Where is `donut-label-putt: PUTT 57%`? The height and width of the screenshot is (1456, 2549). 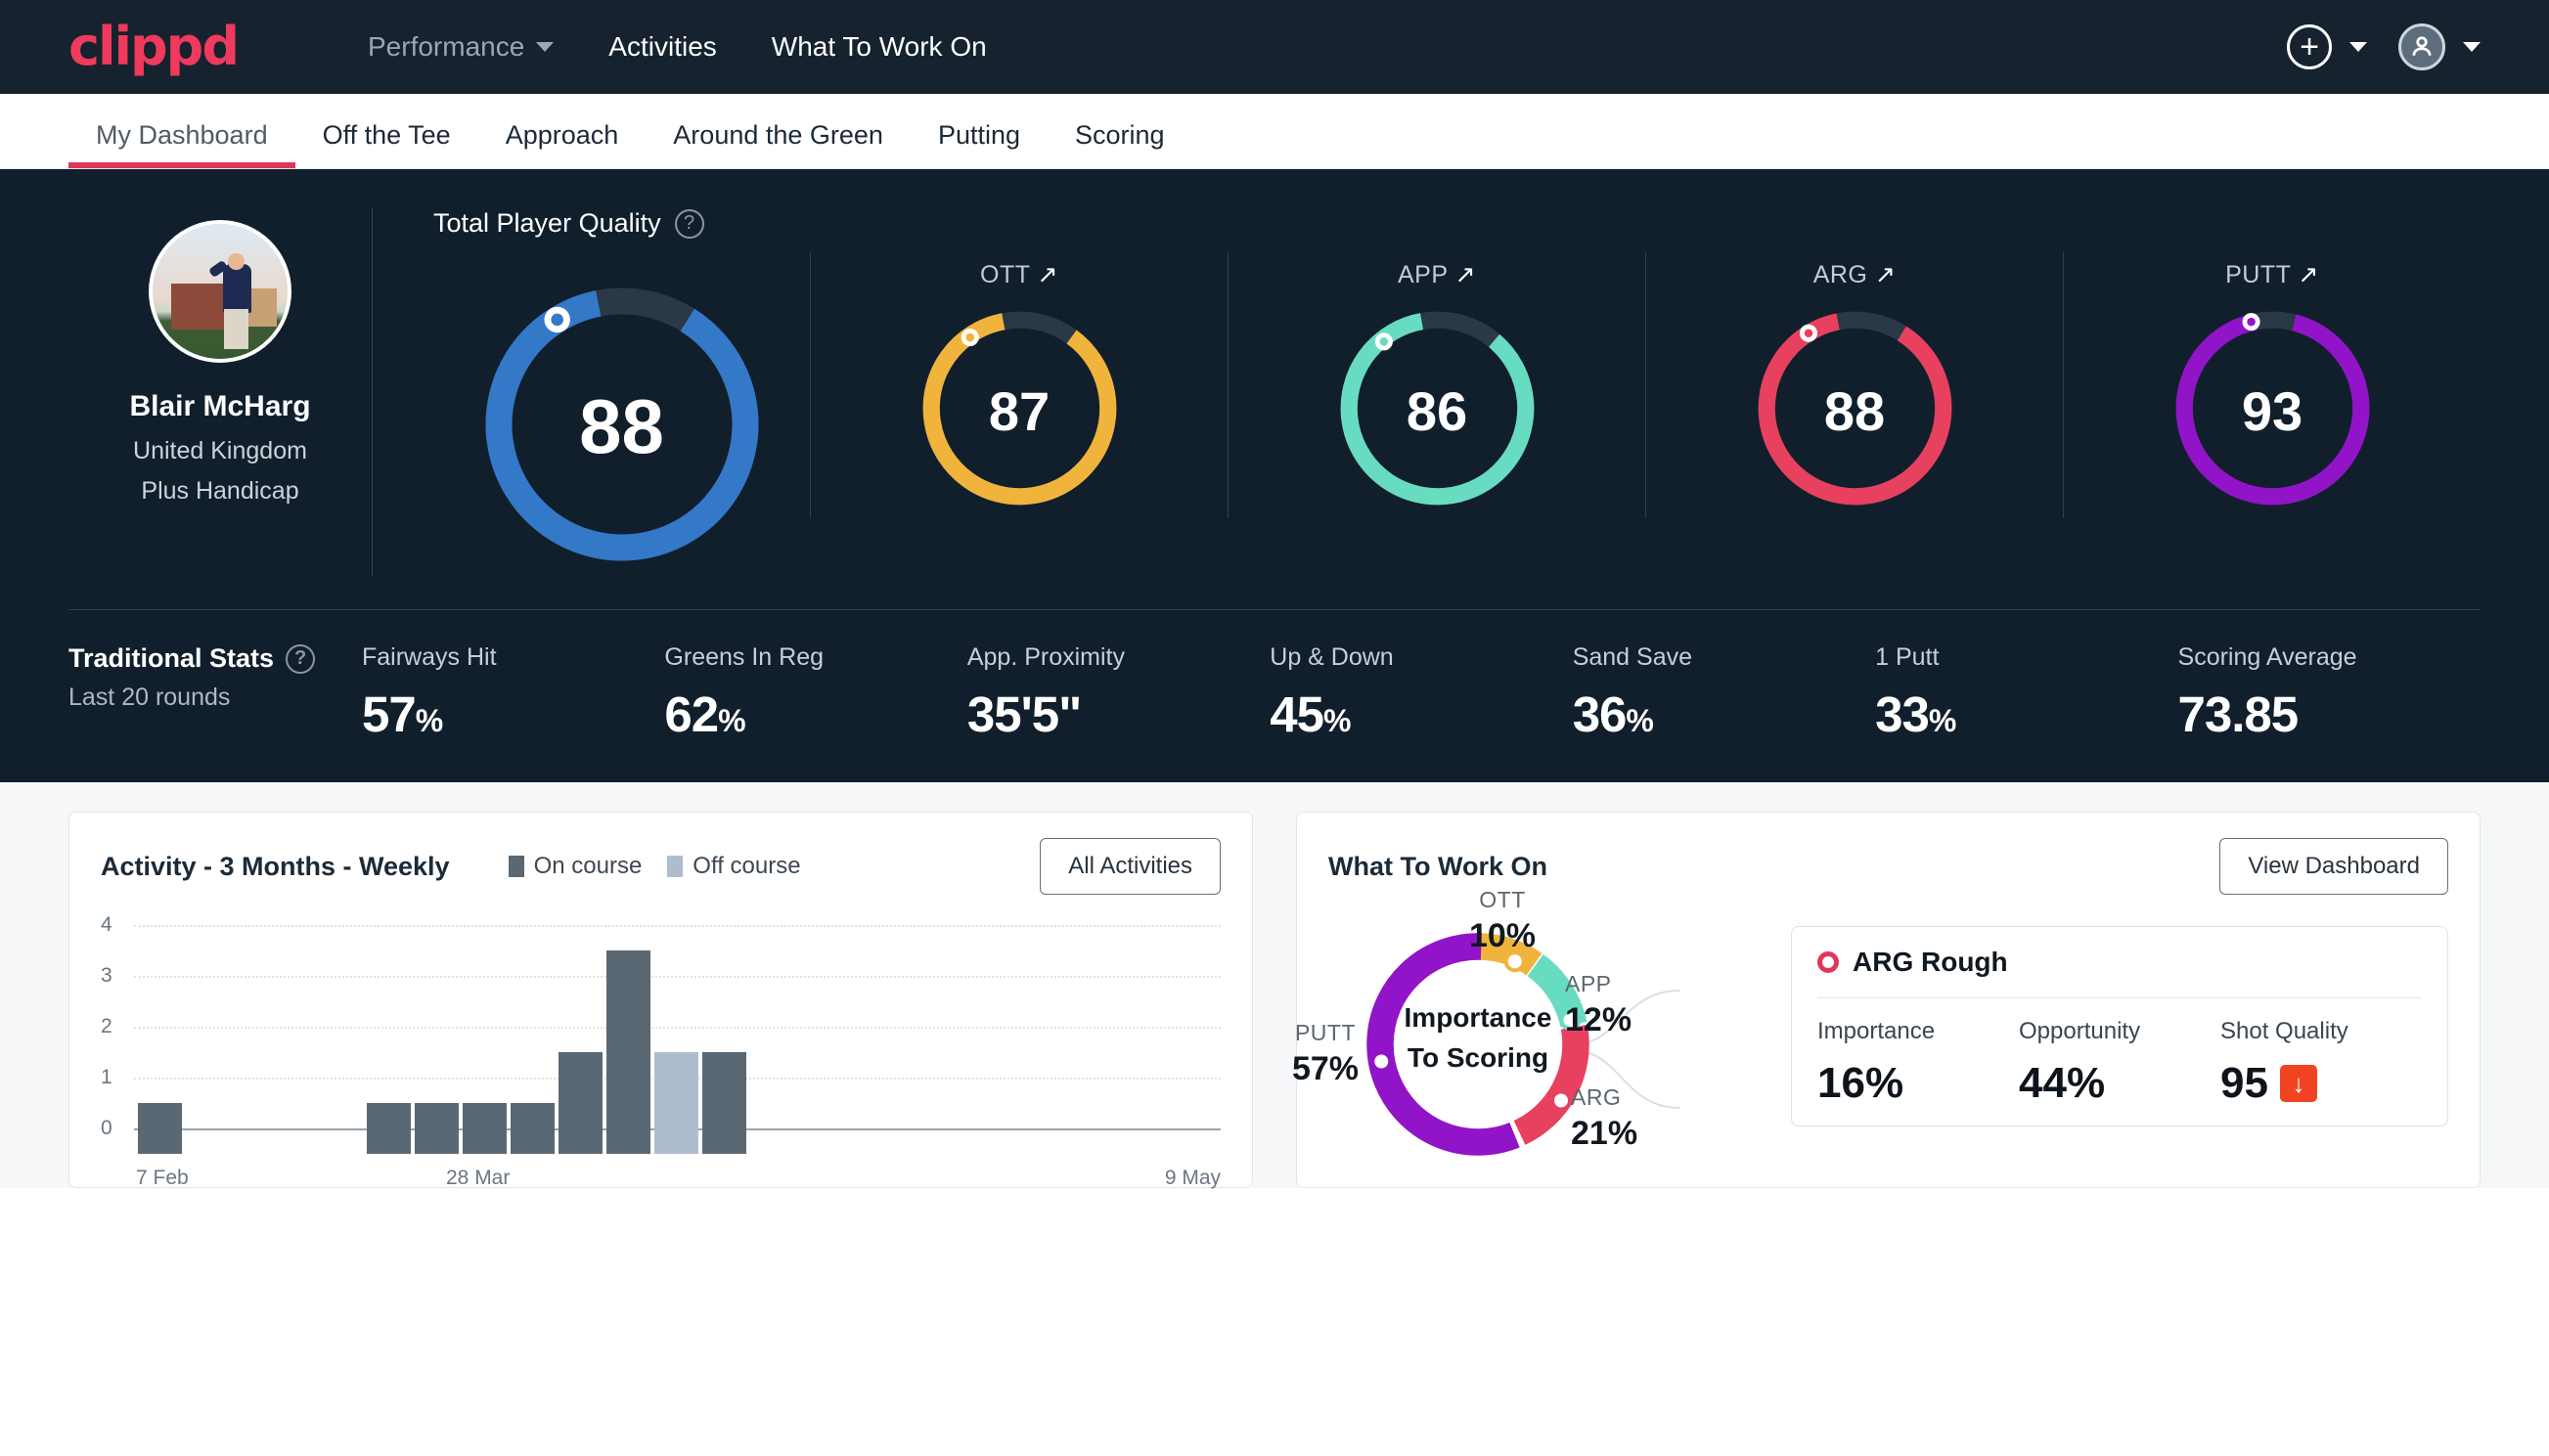
donut-label-putt: PUTT 57% is located at coordinates (1325, 1054).